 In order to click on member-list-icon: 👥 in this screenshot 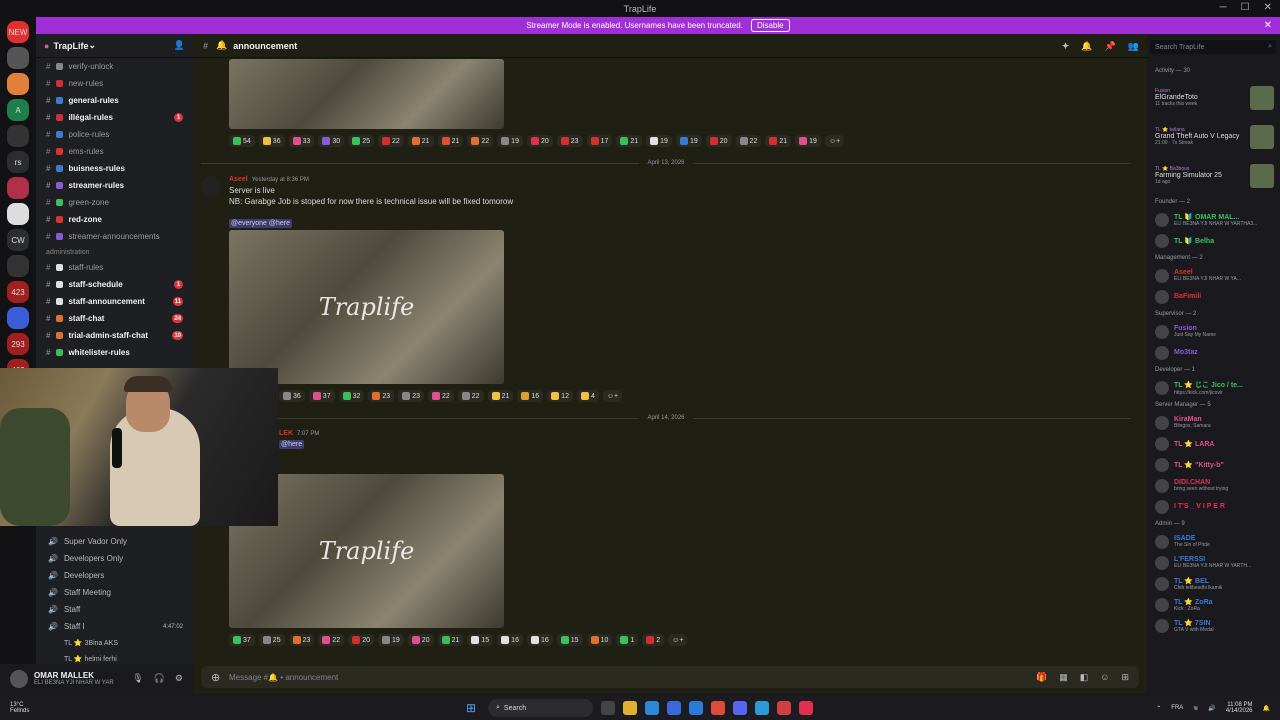, I will do `click(1133, 46)`.